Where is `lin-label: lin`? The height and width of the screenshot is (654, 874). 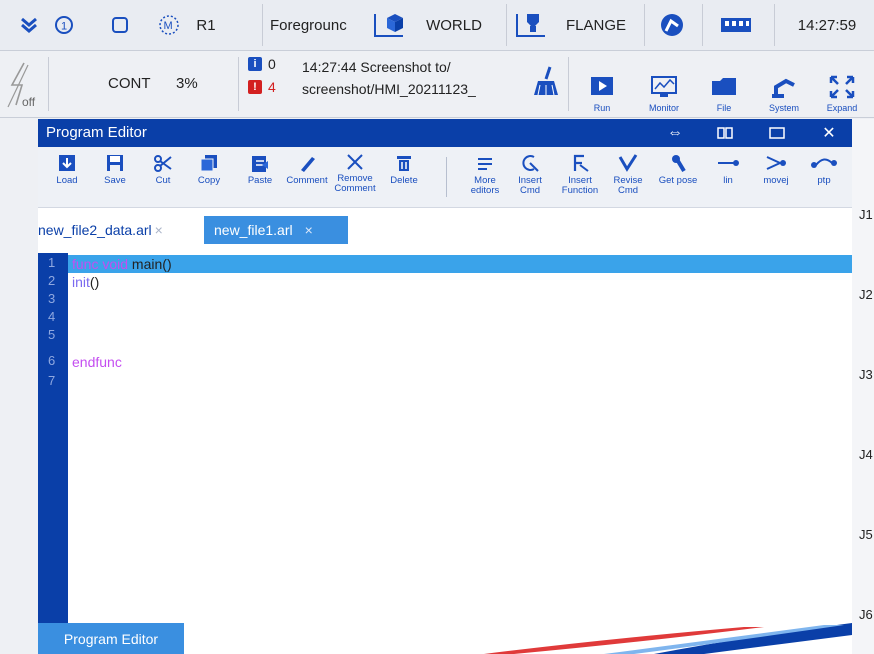
lin-label: lin is located at coordinates (728, 180).